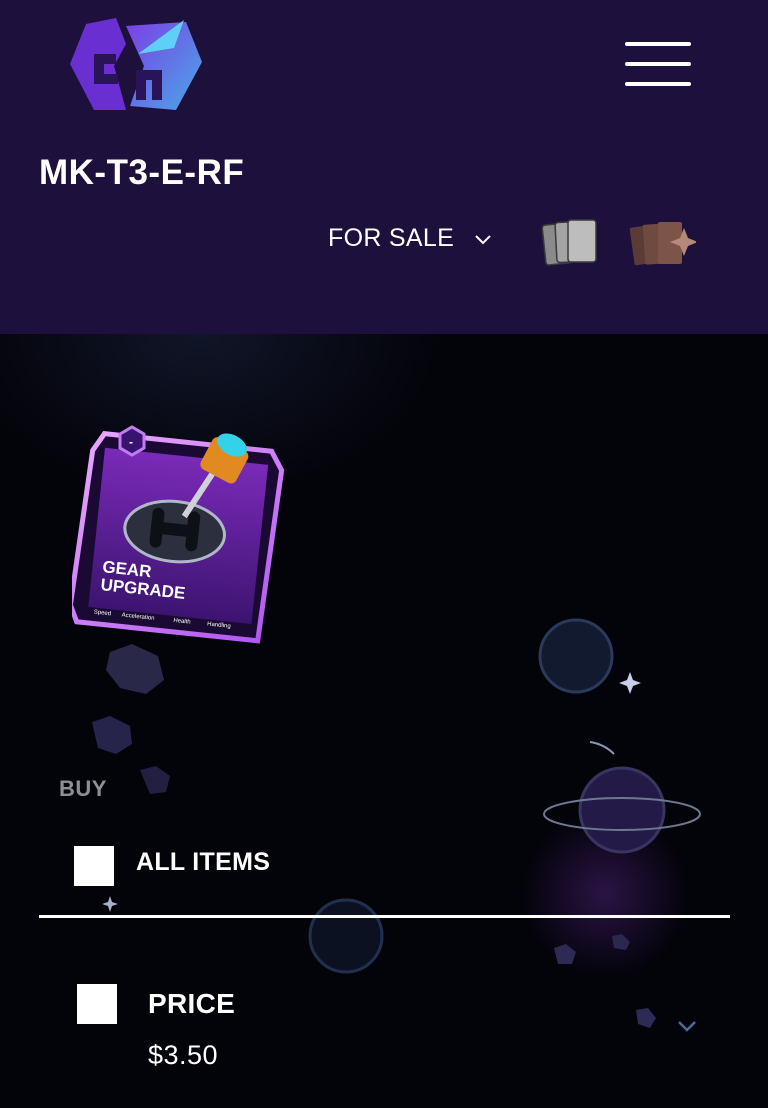 This screenshot has height=1108, width=768. I want to click on comet-trail-decor, so click(602, 748).